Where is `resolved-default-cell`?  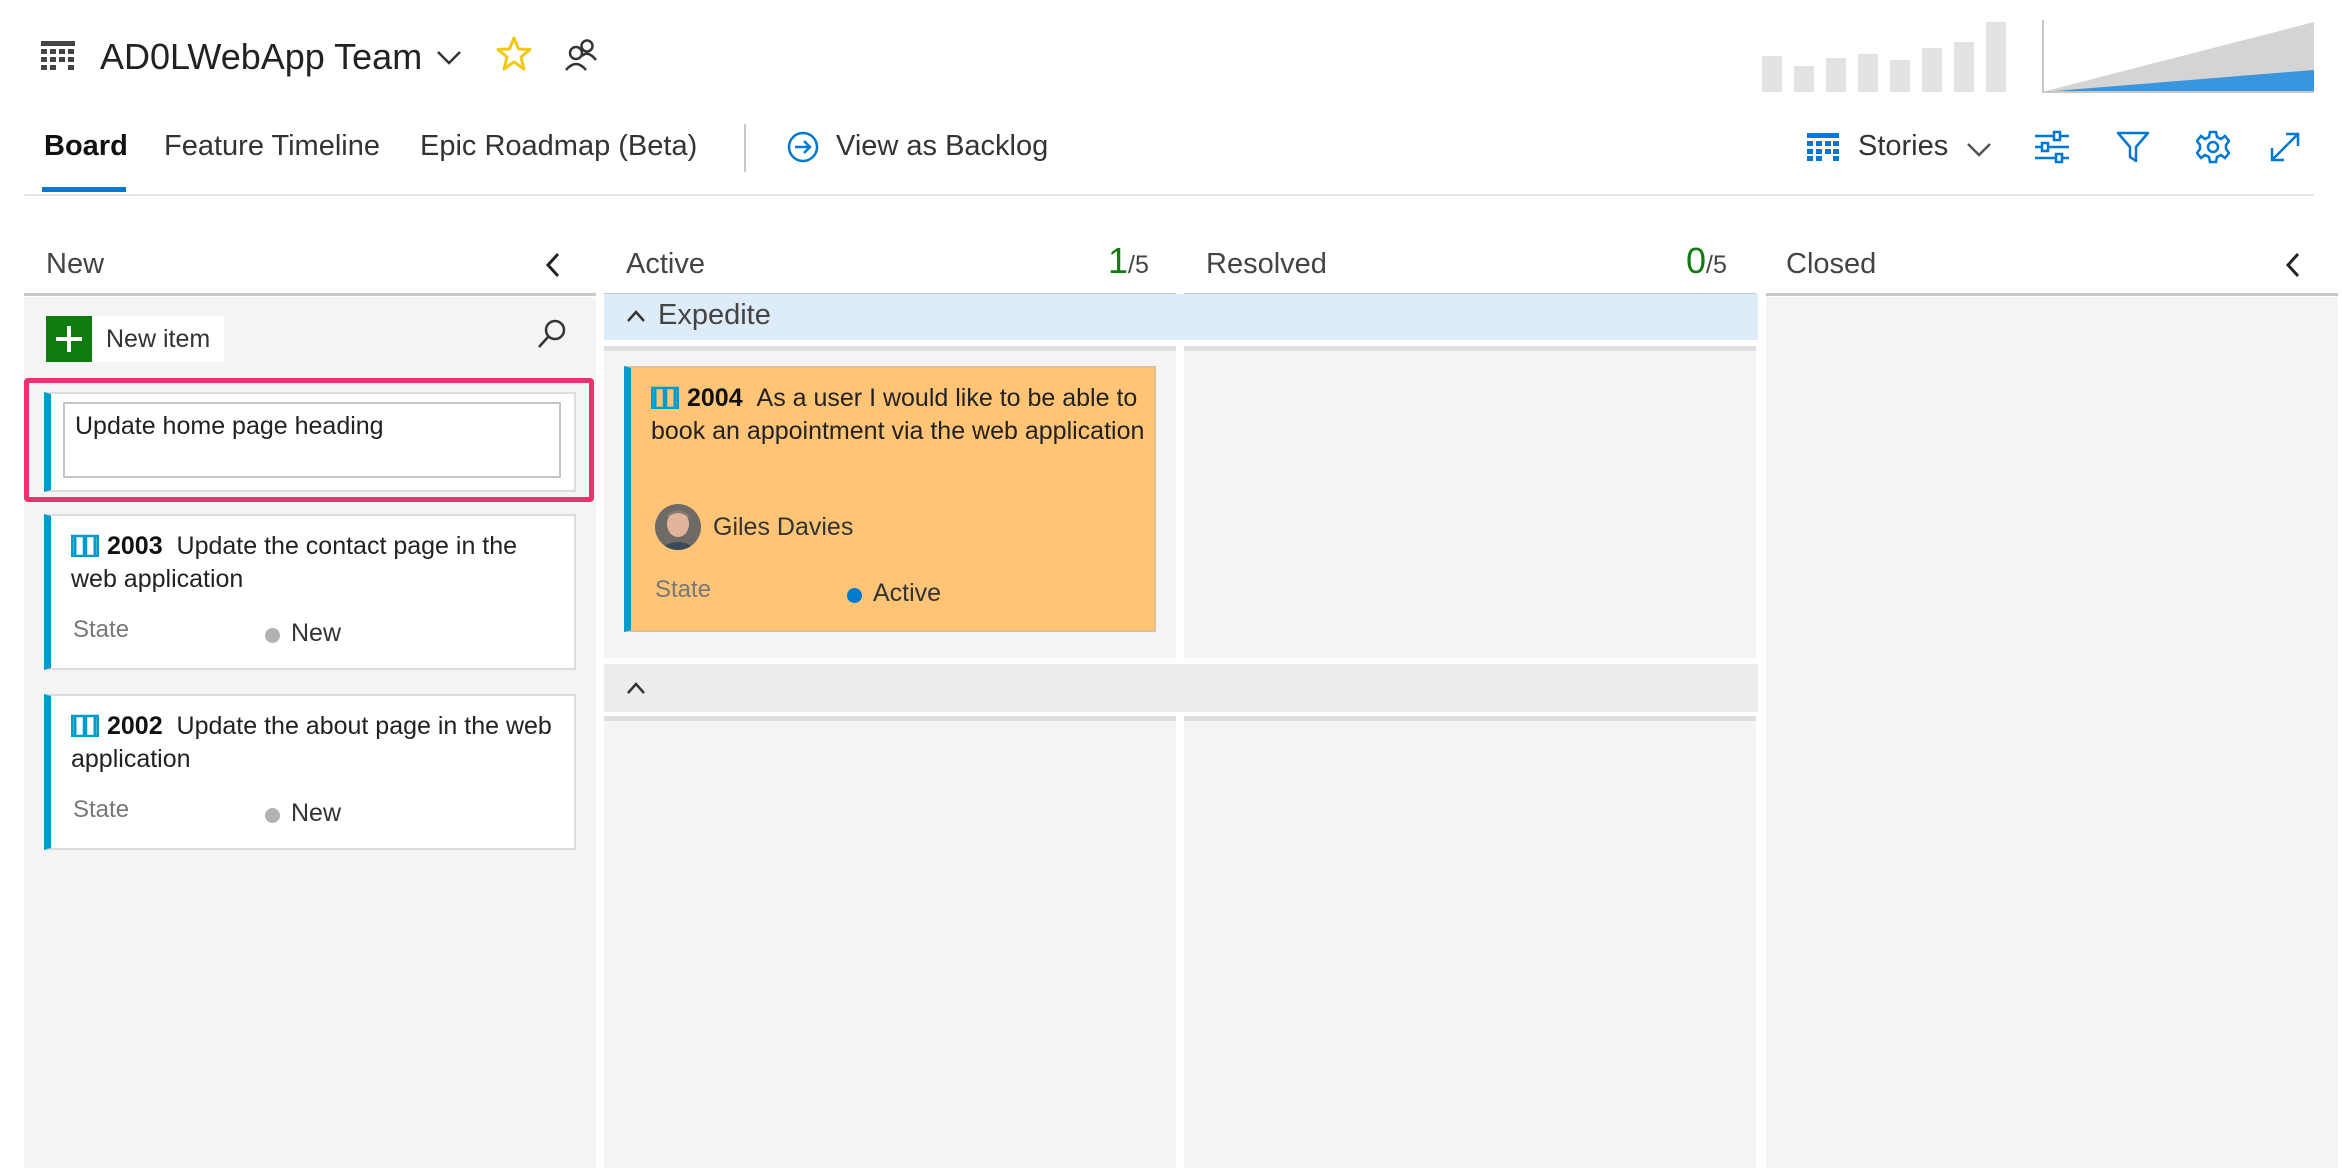
resolved-default-cell is located at coordinates (1470, 942).